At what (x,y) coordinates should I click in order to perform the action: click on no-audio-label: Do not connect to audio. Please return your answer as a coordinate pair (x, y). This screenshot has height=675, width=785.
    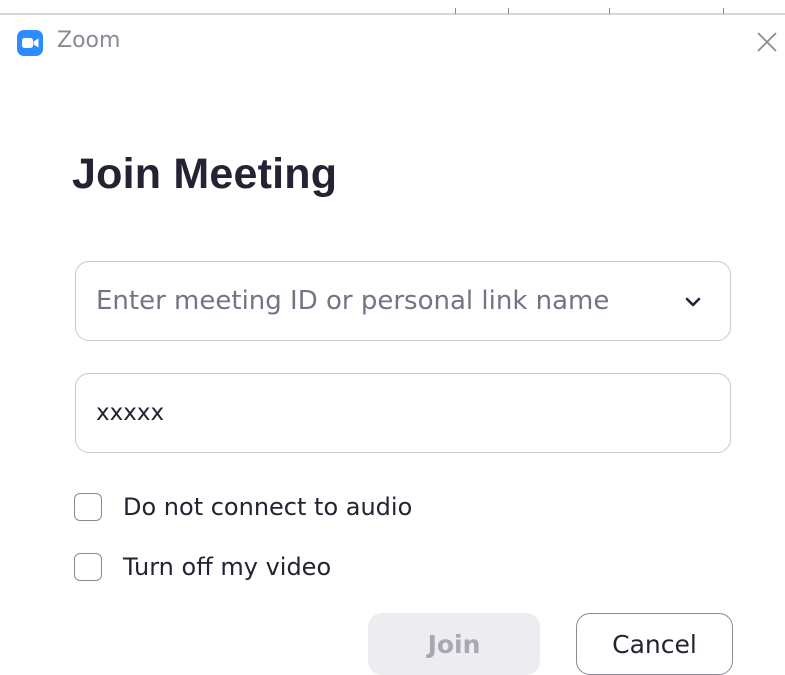
    Looking at the image, I should click on (268, 507).